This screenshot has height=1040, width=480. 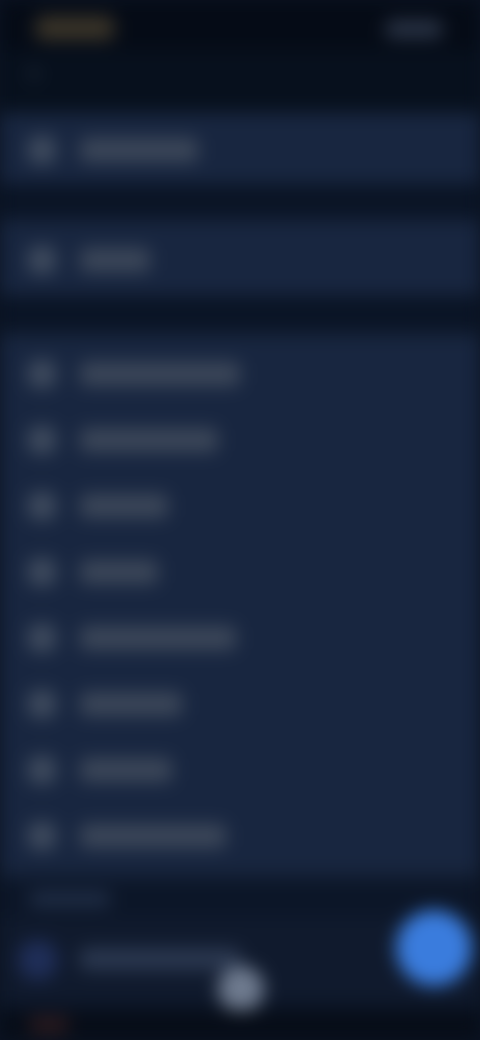 I want to click on section-label, so click(x=70, y=899).